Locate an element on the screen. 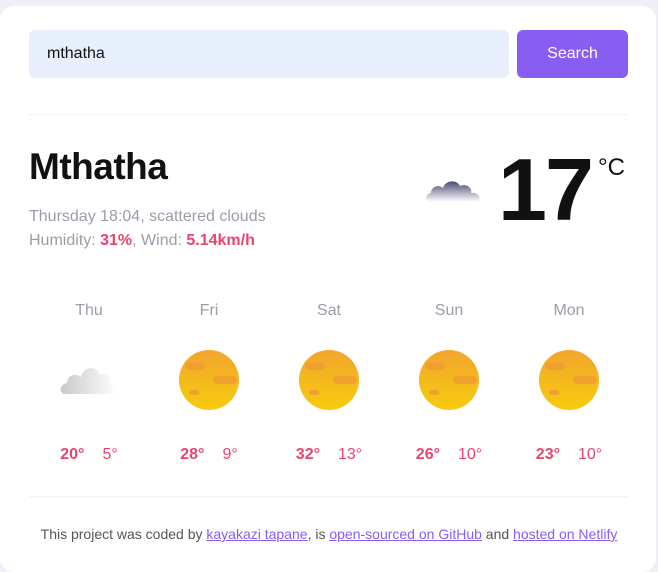  forecast-day: Sun 26° 10° is located at coordinates (449, 386).